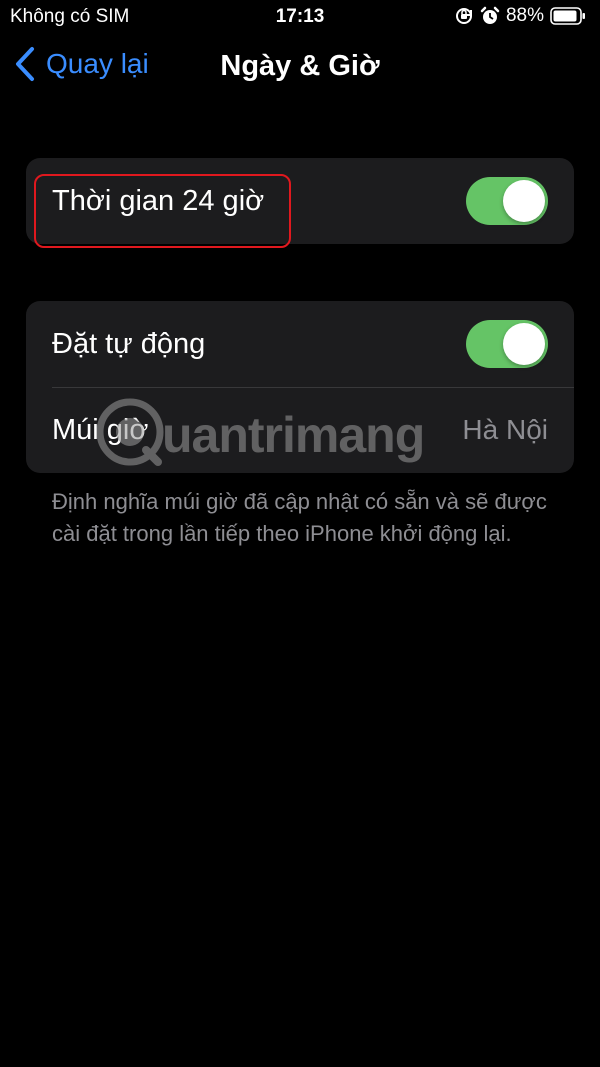 Image resolution: width=600 pixels, height=1067 pixels. I want to click on watermark-logo-icon, so click(130, 434).